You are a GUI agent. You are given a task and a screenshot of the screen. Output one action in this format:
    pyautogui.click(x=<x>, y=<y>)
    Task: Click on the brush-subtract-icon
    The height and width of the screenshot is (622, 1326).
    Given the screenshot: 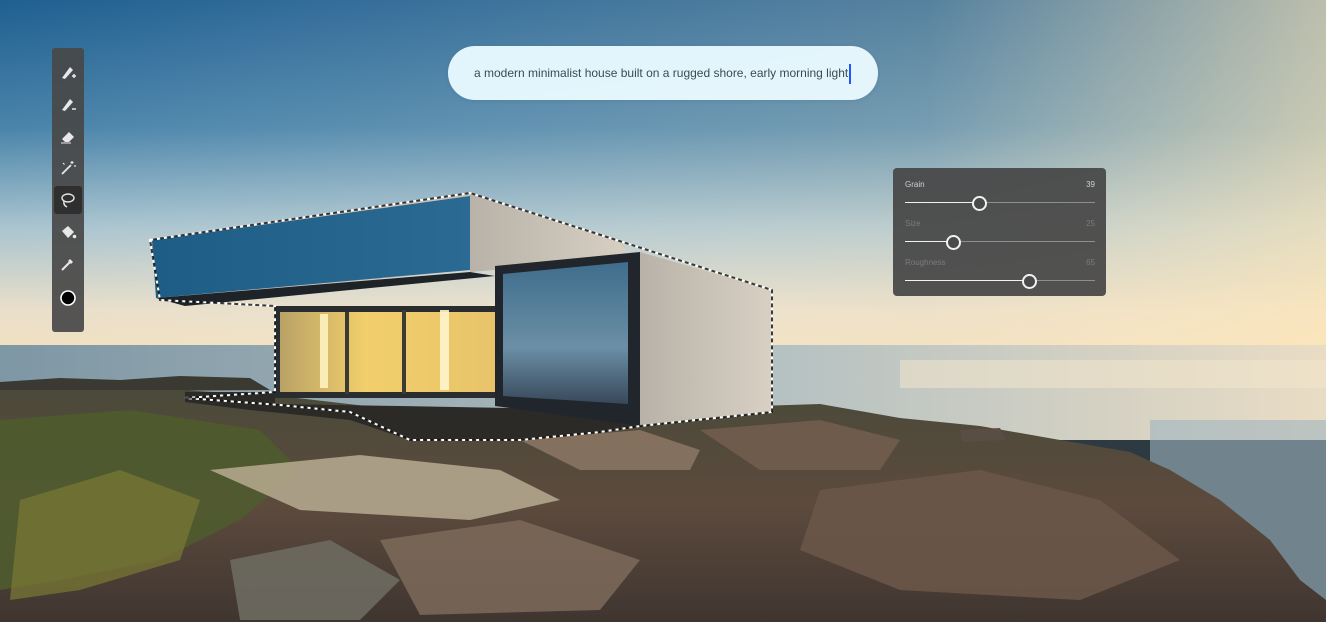 What is the action you would take?
    pyautogui.click(x=68, y=104)
    